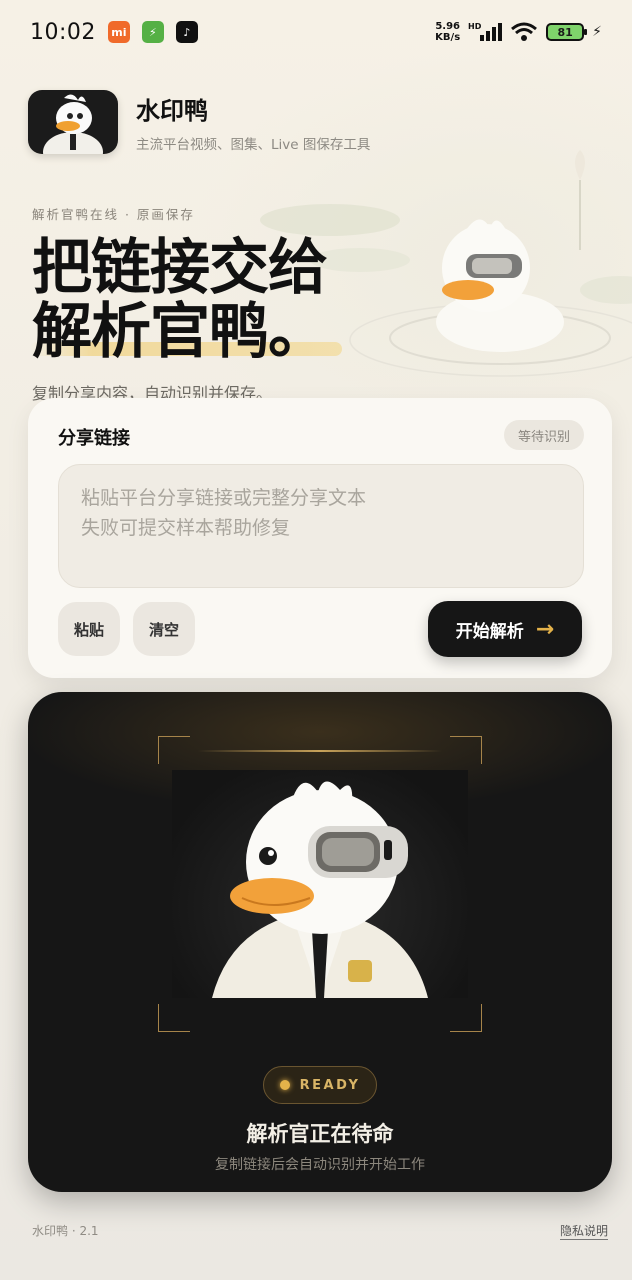 The height and width of the screenshot is (1280, 632). I want to click on app-title: 水印鸭, so click(172, 111).